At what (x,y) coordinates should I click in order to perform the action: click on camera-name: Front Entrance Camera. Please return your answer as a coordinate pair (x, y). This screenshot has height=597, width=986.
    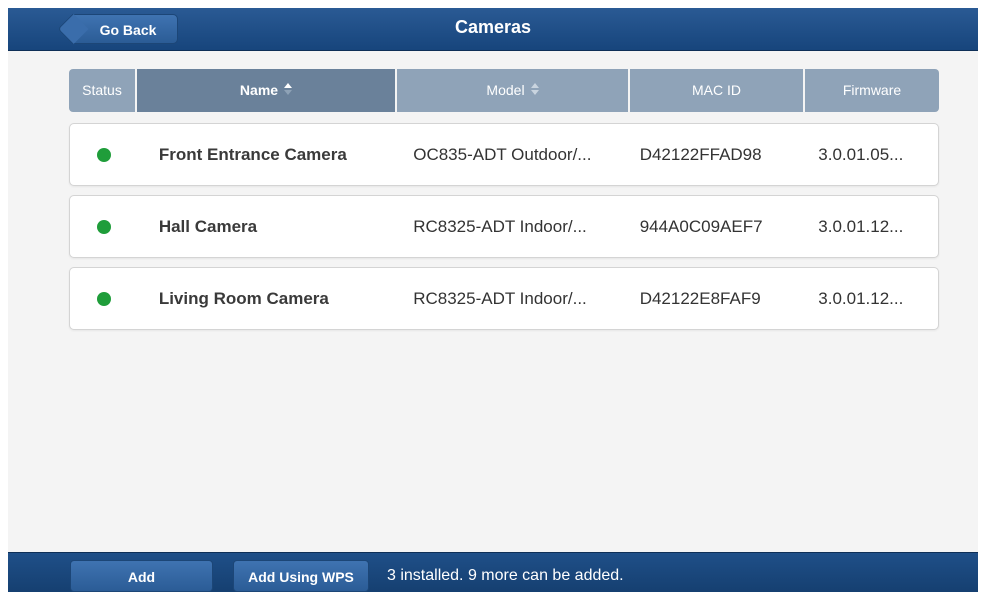
    Looking at the image, I should click on (252, 154).